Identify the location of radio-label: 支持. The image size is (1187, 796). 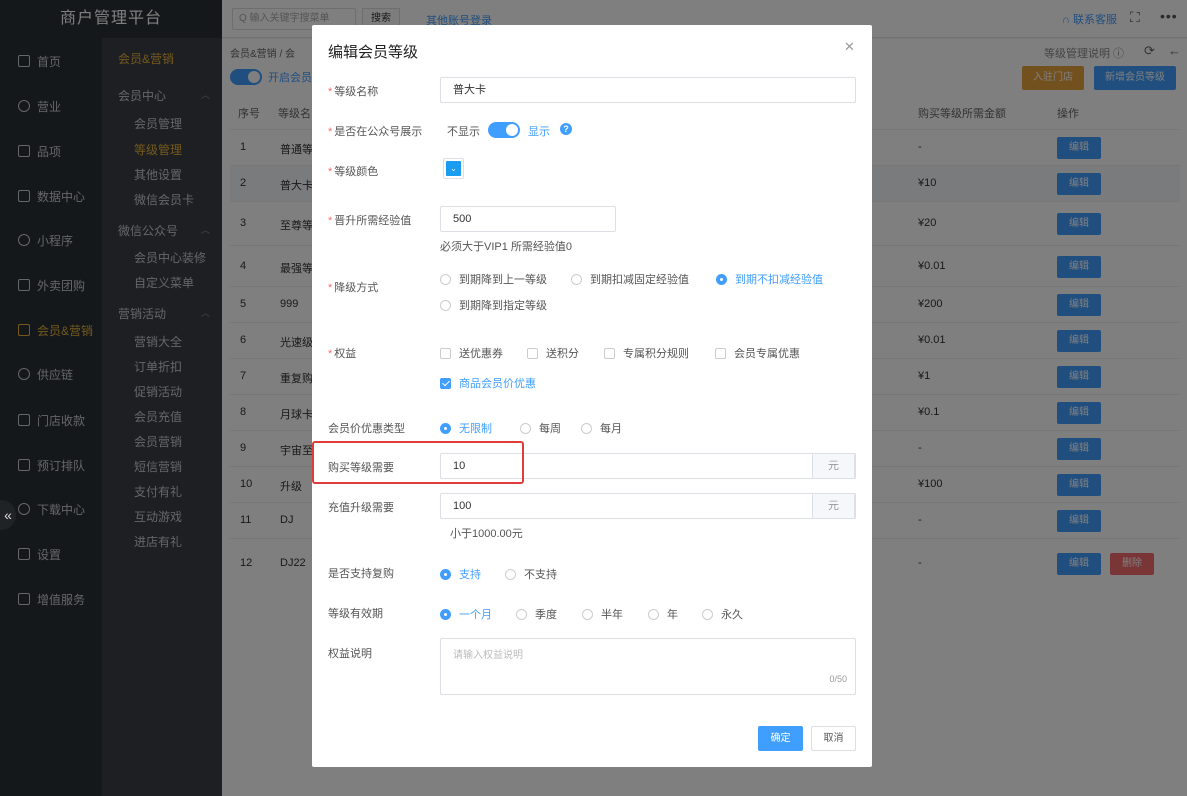
(470, 575).